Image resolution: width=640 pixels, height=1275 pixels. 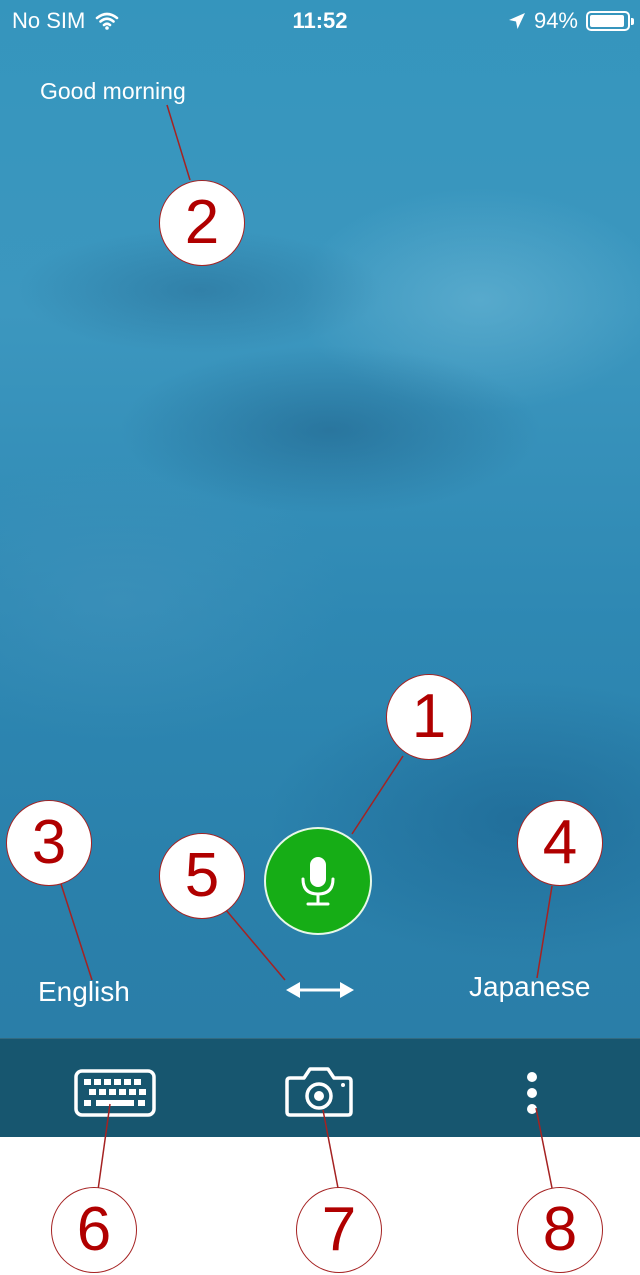 I want to click on callout-badge: 3, so click(x=49, y=843).